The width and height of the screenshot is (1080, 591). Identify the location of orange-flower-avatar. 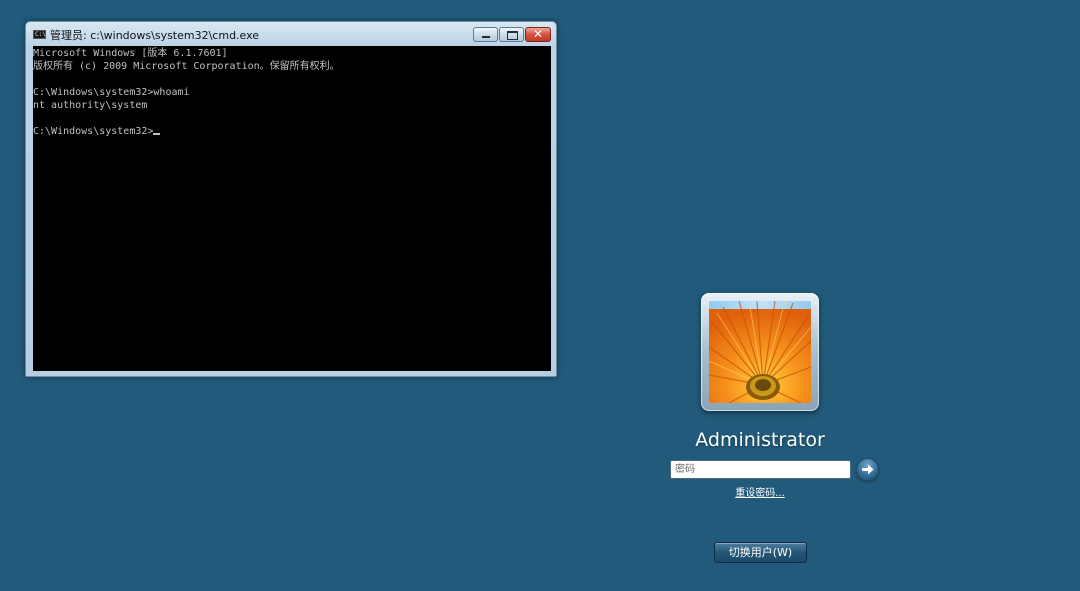
(760, 352).